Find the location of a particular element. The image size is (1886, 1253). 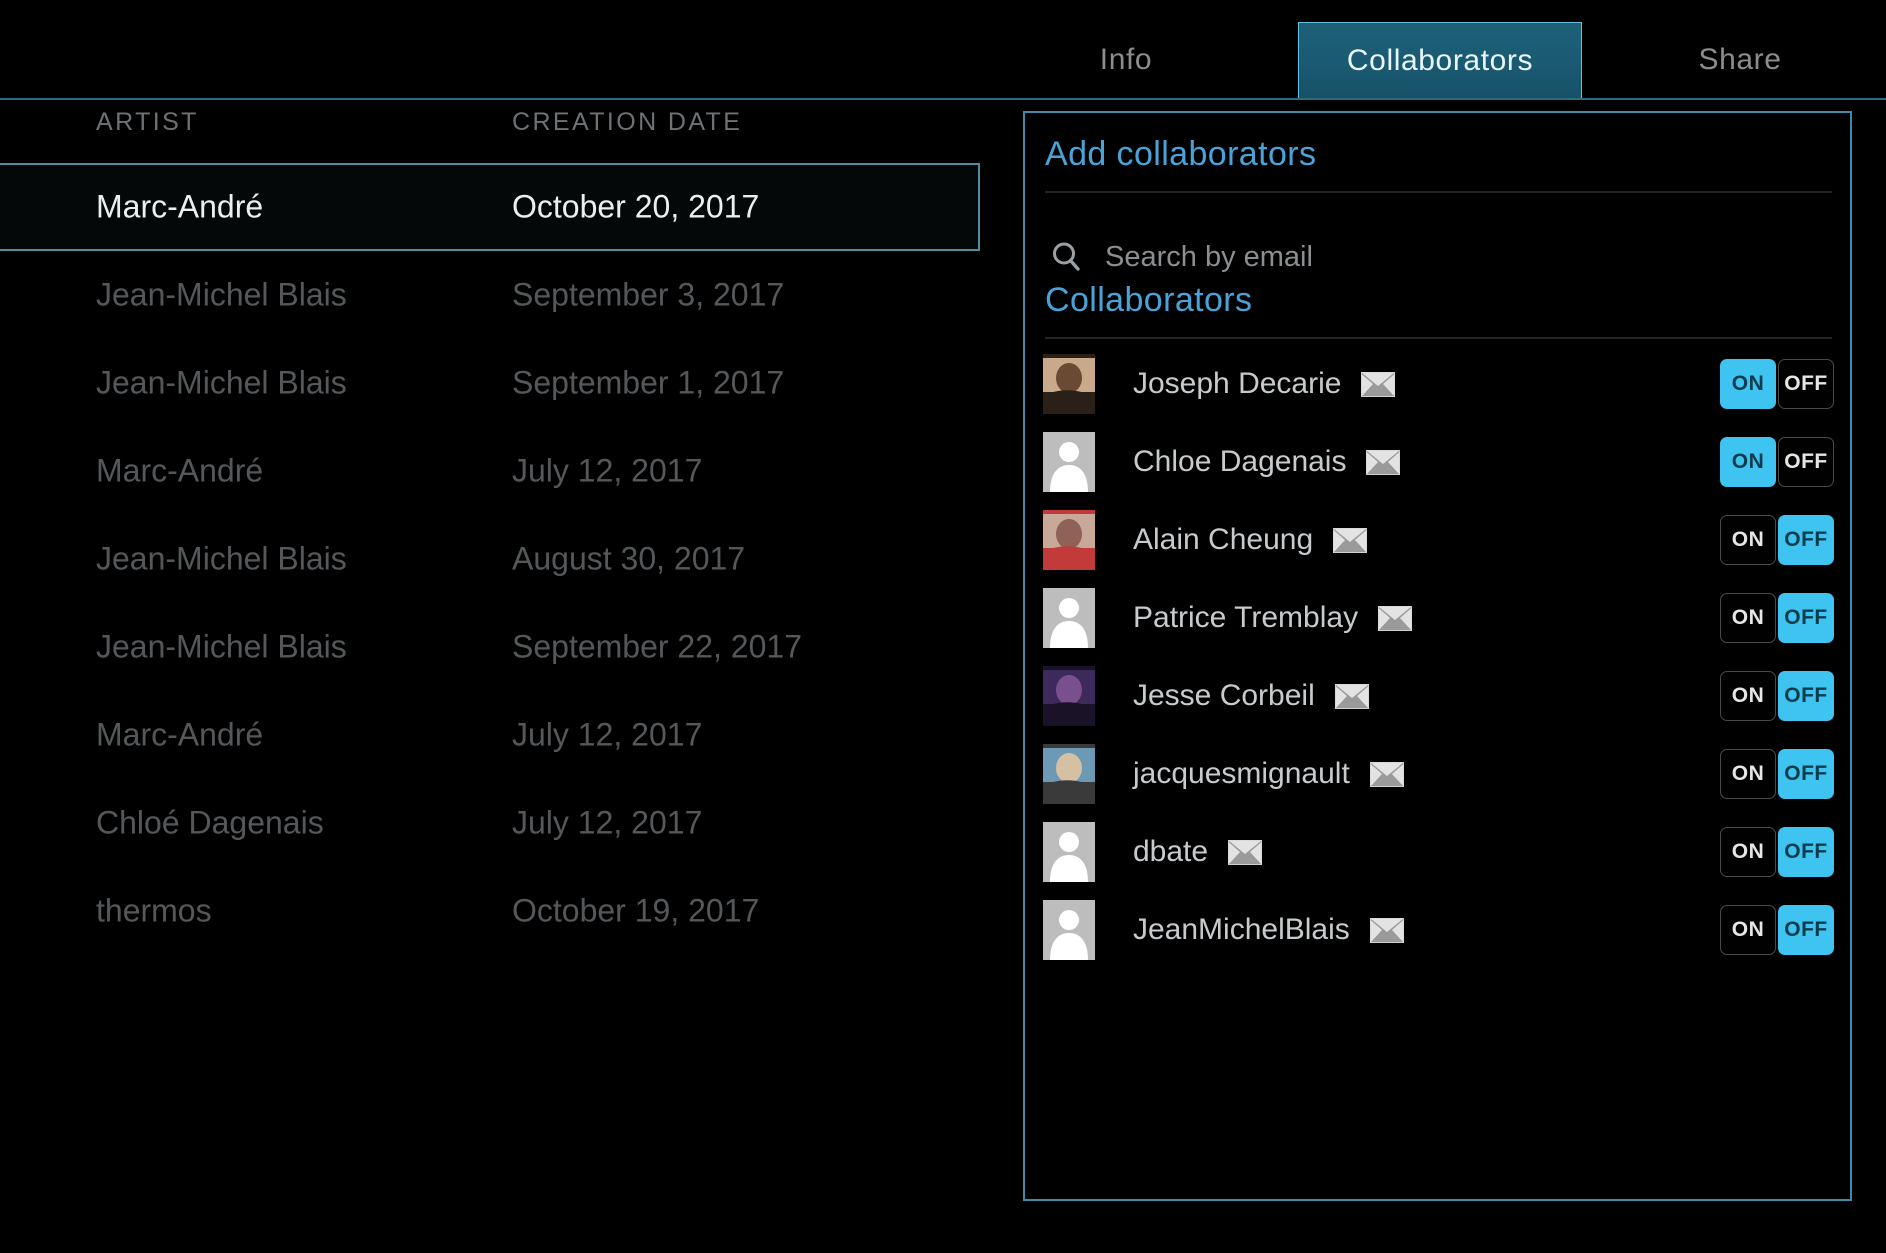

table-row: Marc-André October 20, 2017 is located at coordinates (490, 207).